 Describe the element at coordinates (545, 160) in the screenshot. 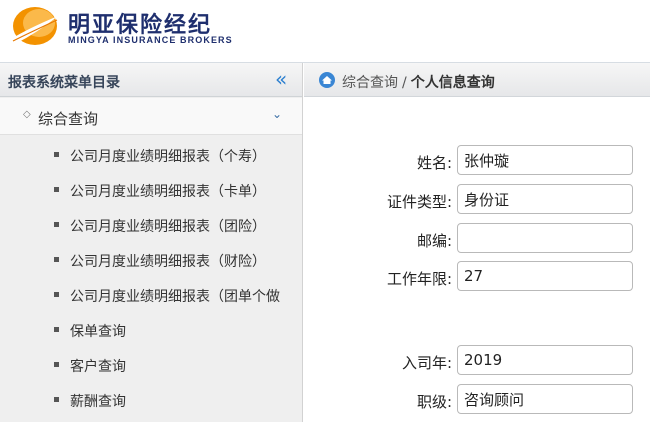

I see `name-field` at that location.